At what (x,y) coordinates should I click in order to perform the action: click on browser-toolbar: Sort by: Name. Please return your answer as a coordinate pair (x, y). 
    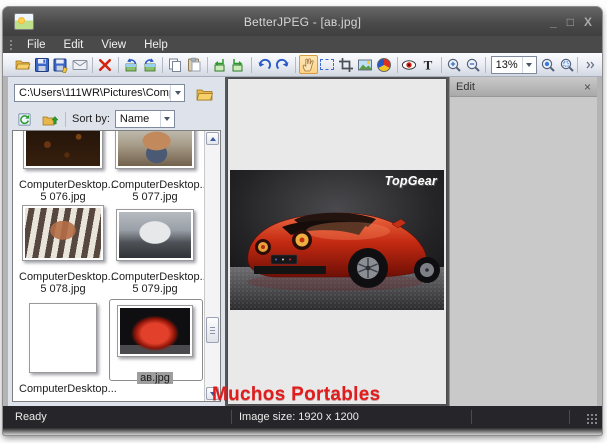
    Looking at the image, I should click on (116, 119).